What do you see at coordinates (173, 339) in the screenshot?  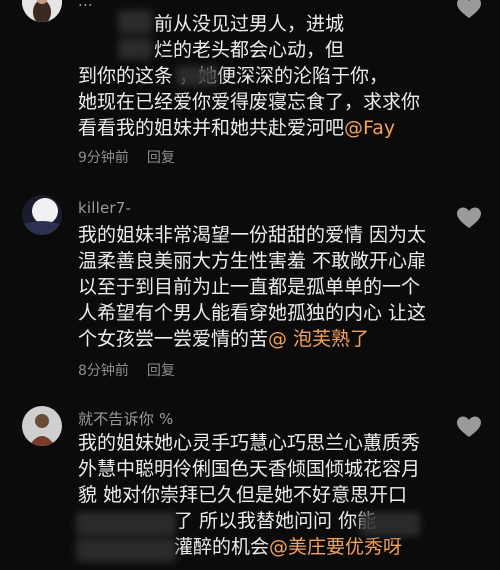 I see `comment-line: 个女孩尝一尝爱情的苦` at bounding box center [173, 339].